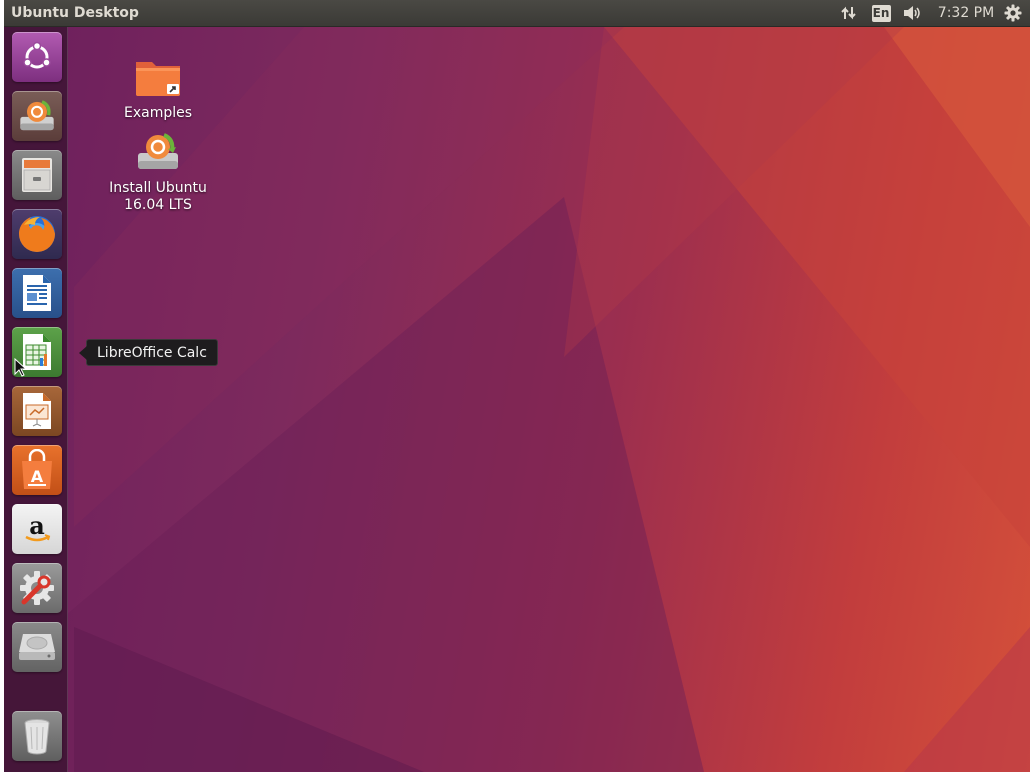  Describe the element at coordinates (912, 13) in the screenshot. I see `volume-icon` at that location.